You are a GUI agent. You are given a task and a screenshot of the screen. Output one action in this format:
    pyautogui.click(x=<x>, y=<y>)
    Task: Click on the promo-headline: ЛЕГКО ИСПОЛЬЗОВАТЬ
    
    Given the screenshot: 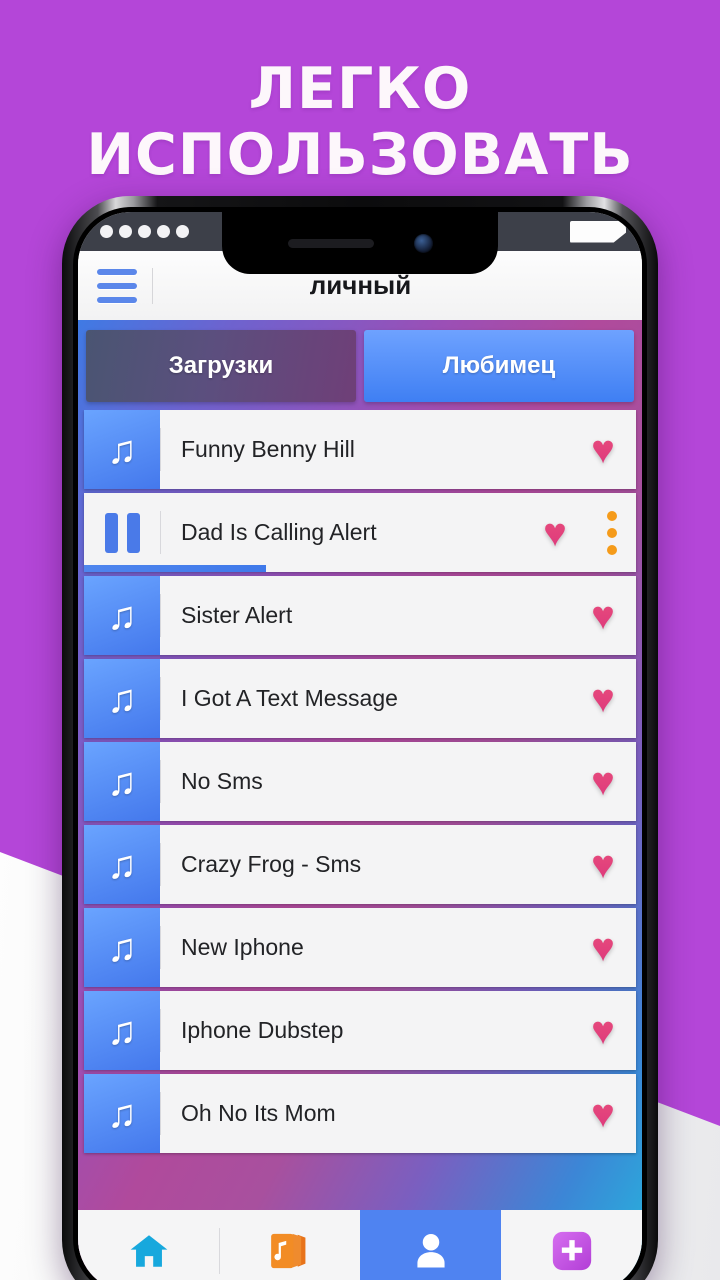 What is the action you would take?
    pyautogui.click(x=360, y=122)
    